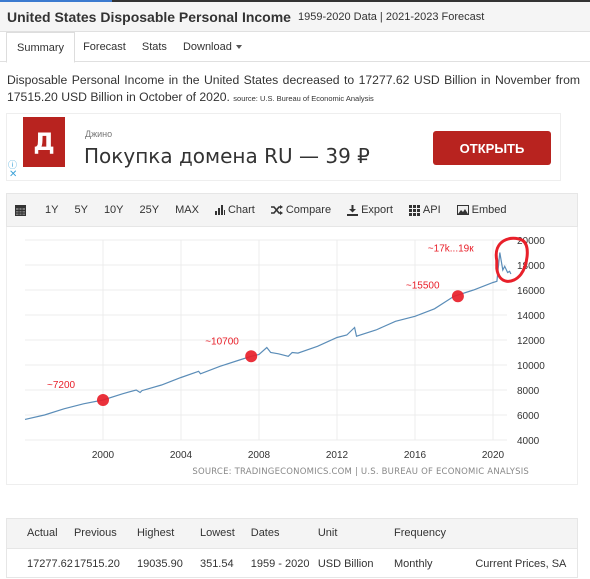  I want to click on stats-value-dates: 1959 - 2020, so click(280, 563).